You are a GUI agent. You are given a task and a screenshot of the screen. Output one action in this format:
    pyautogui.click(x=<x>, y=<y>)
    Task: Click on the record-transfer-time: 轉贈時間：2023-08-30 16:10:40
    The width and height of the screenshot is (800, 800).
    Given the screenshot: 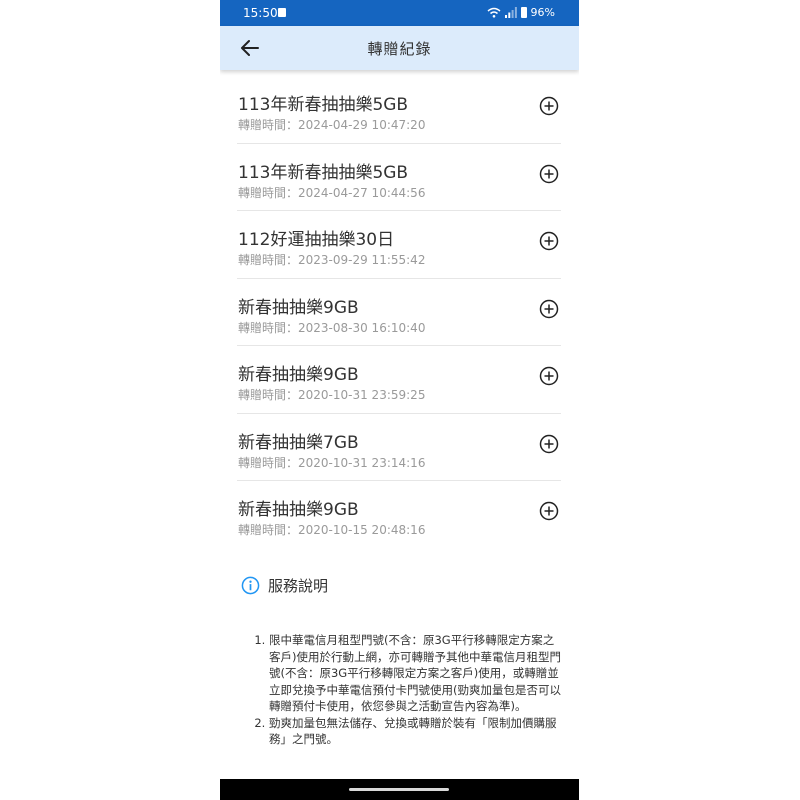 What is the action you would take?
    pyautogui.click(x=332, y=327)
    